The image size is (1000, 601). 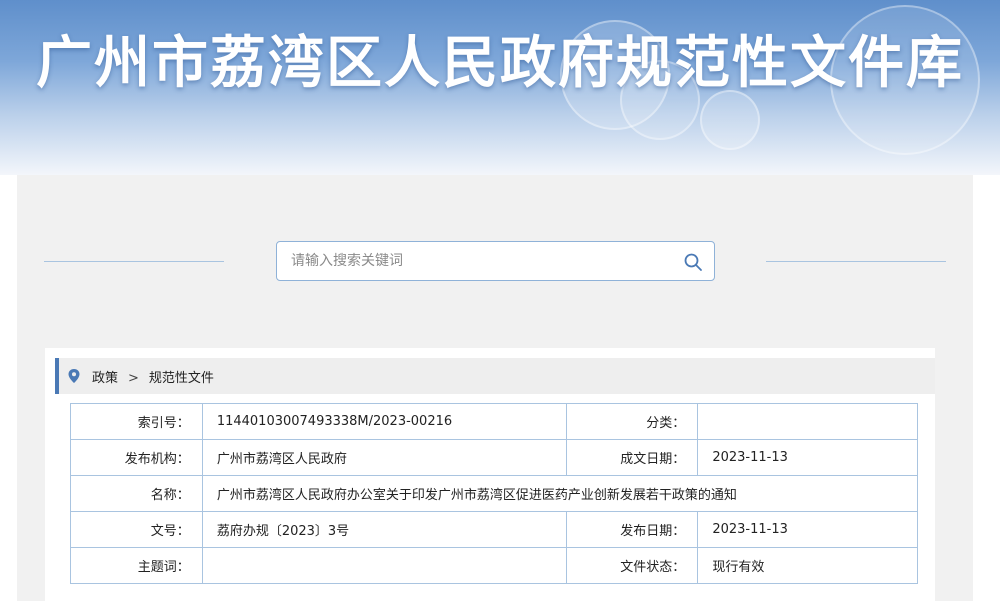 I want to click on index-no-value: 11440103007493338M/2023-00216, so click(x=384, y=421).